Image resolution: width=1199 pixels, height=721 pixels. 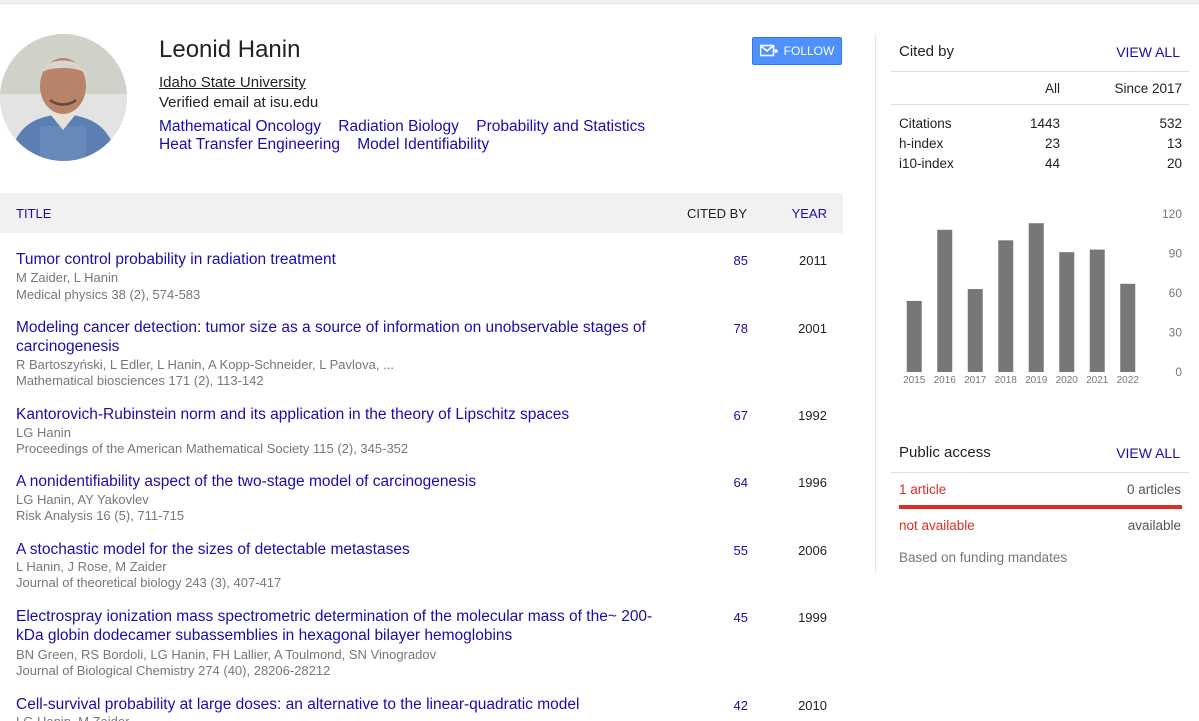 What do you see at coordinates (1052, 88) in the screenshot?
I see `col-all-header: All` at bounding box center [1052, 88].